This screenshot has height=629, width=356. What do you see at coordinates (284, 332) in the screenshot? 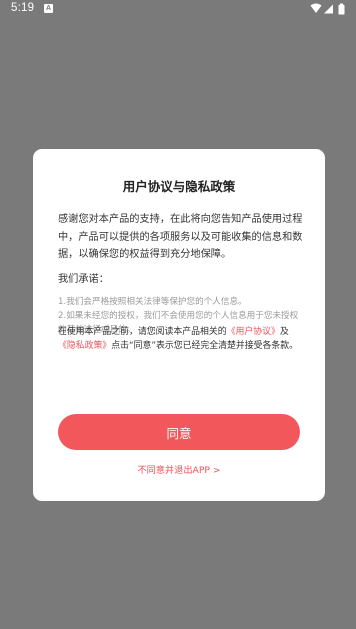
I see `consent-and: 及` at bounding box center [284, 332].